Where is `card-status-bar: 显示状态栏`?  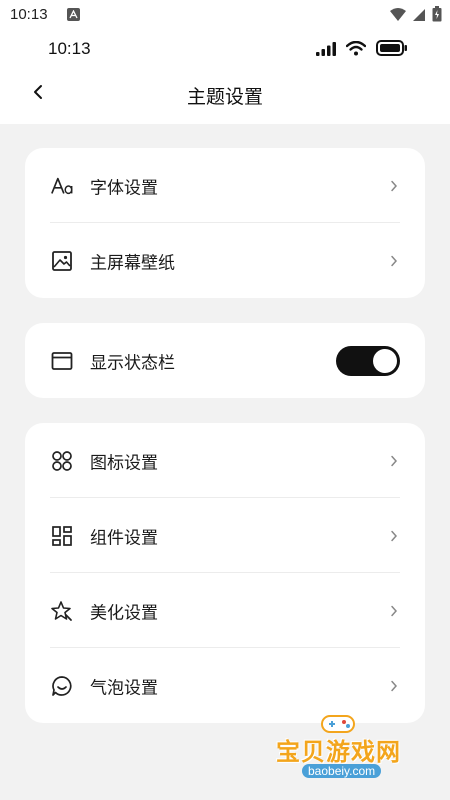 card-status-bar: 显示状态栏 is located at coordinates (225, 360).